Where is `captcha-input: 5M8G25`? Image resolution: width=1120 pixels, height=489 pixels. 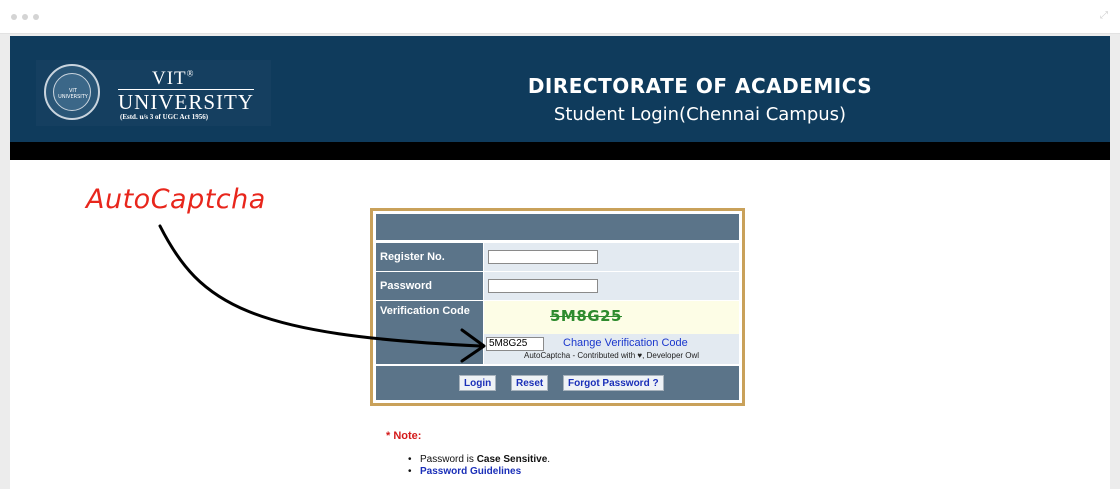
captcha-input: 5M8G25 is located at coordinates (515, 344).